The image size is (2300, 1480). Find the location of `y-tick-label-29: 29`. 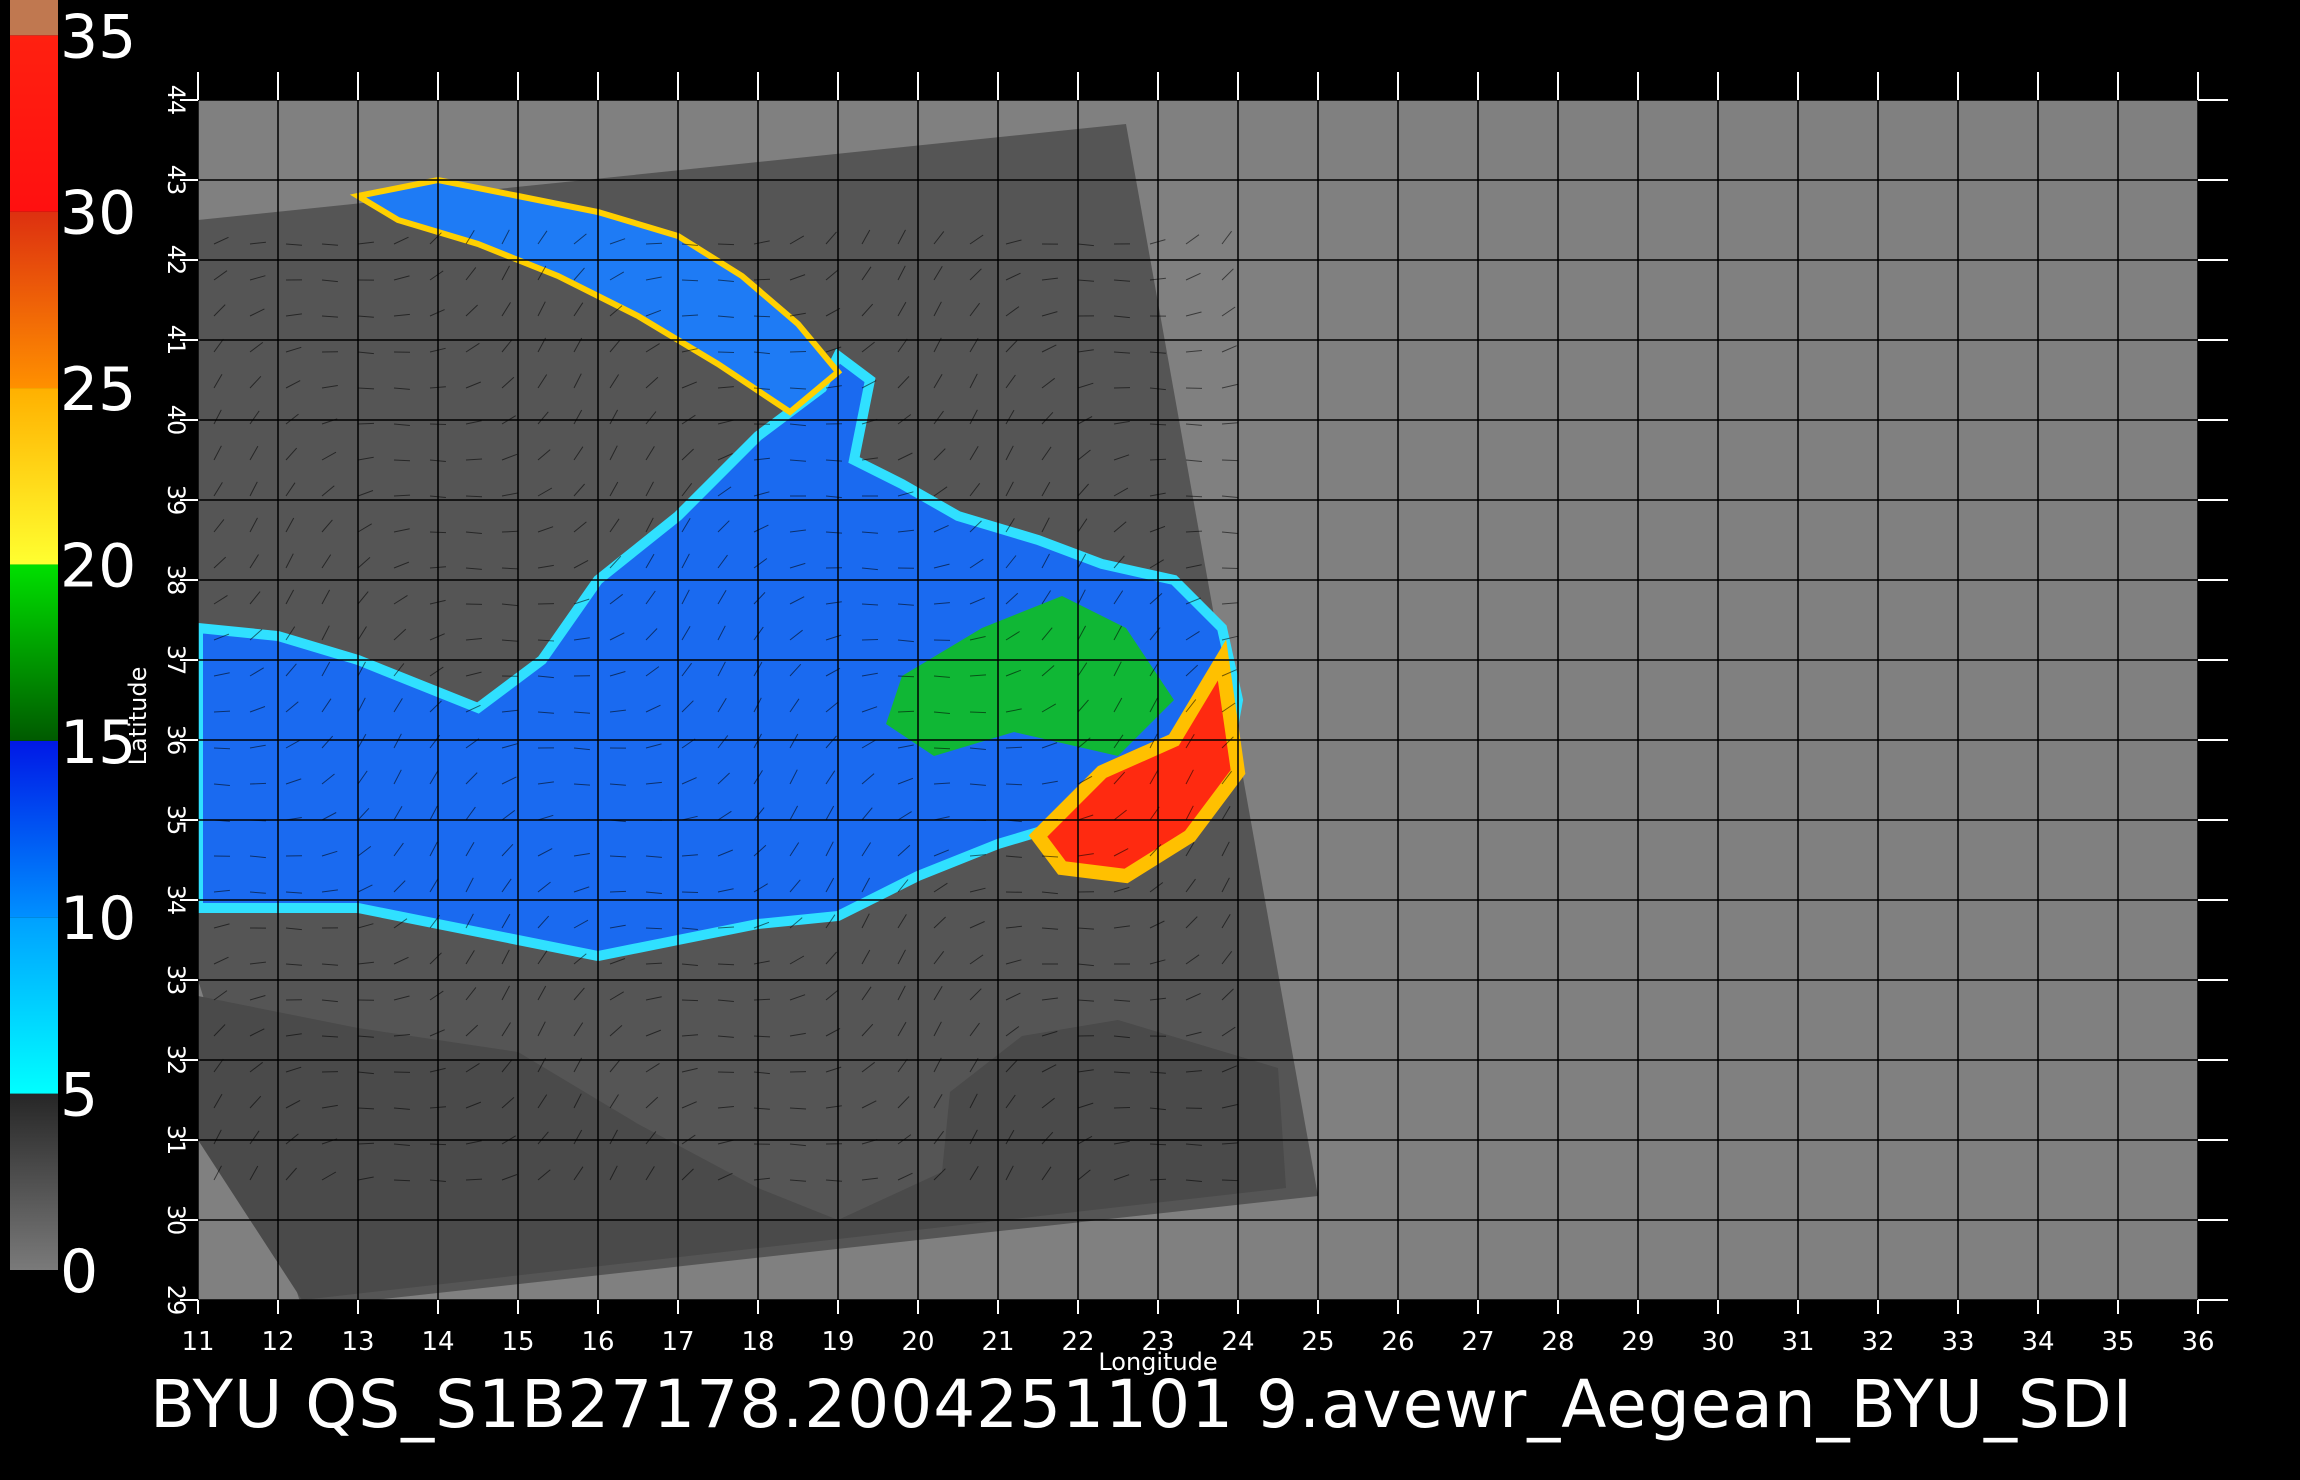

y-tick-label-29: 29 is located at coordinates (176, 1300).